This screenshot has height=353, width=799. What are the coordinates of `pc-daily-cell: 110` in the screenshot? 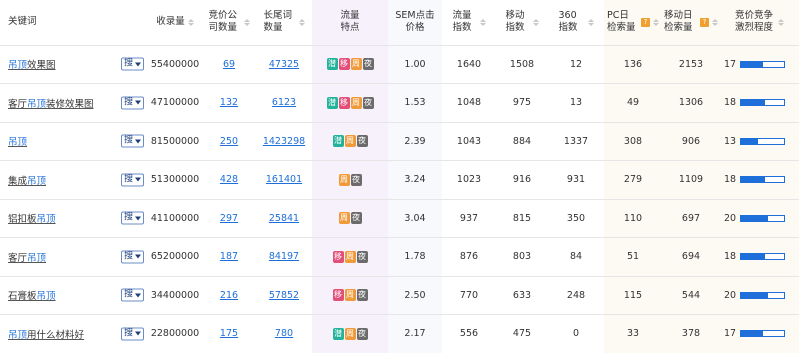 It's located at (633, 218).